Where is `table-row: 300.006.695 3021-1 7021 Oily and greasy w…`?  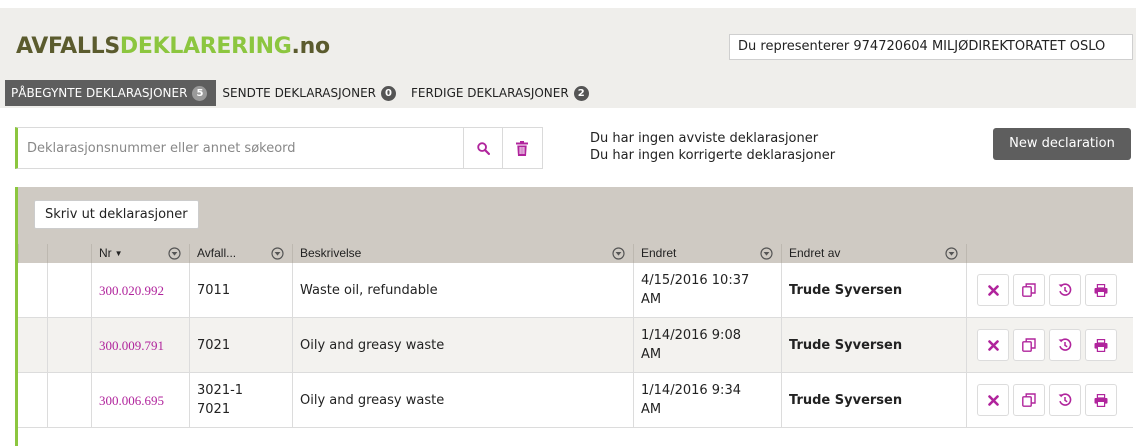
table-row: 300.006.695 3021-1 7021 Oily and greasy w… is located at coordinates (575, 400).